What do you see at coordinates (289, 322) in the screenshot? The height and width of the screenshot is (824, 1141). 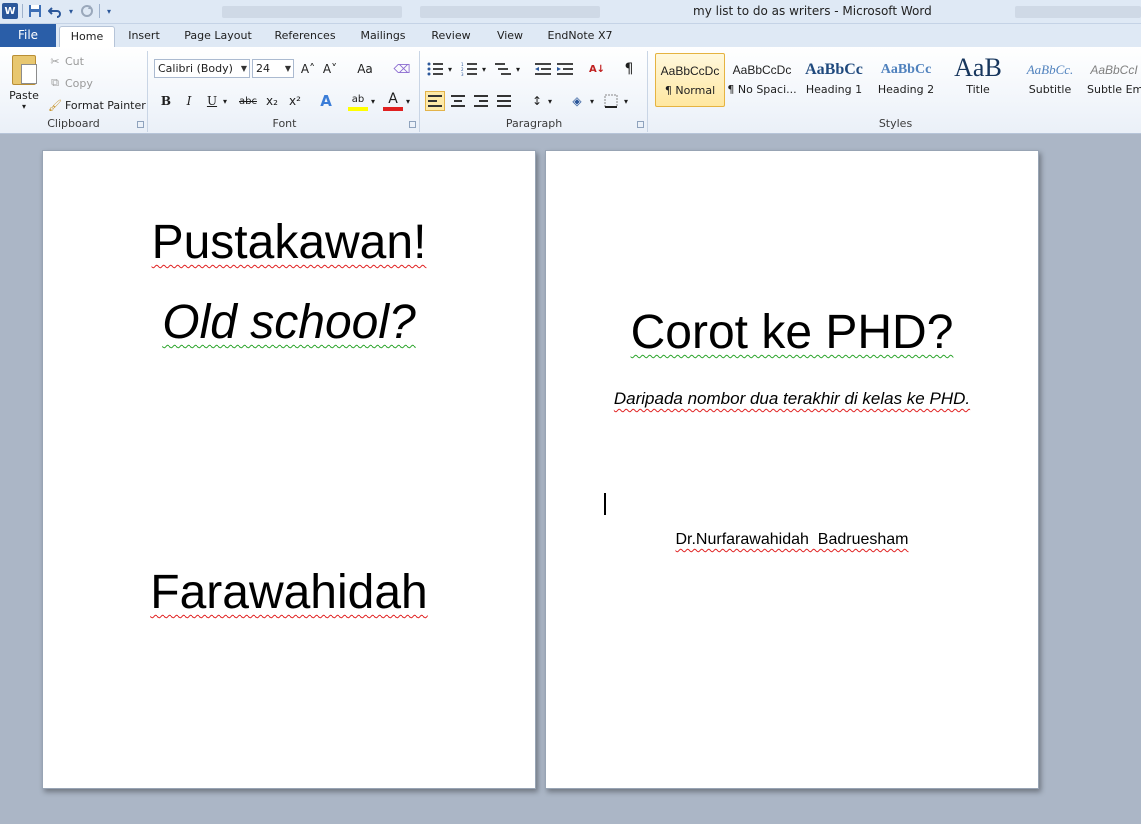 I see `page1-line2-text: Old school?` at bounding box center [289, 322].